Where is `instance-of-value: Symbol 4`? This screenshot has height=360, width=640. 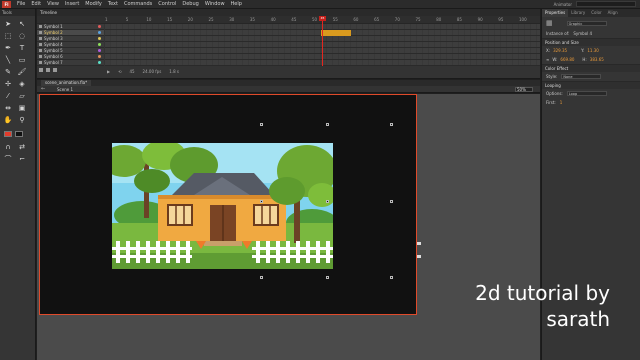
instance-of-value: Symbol 4 is located at coordinates (582, 33).